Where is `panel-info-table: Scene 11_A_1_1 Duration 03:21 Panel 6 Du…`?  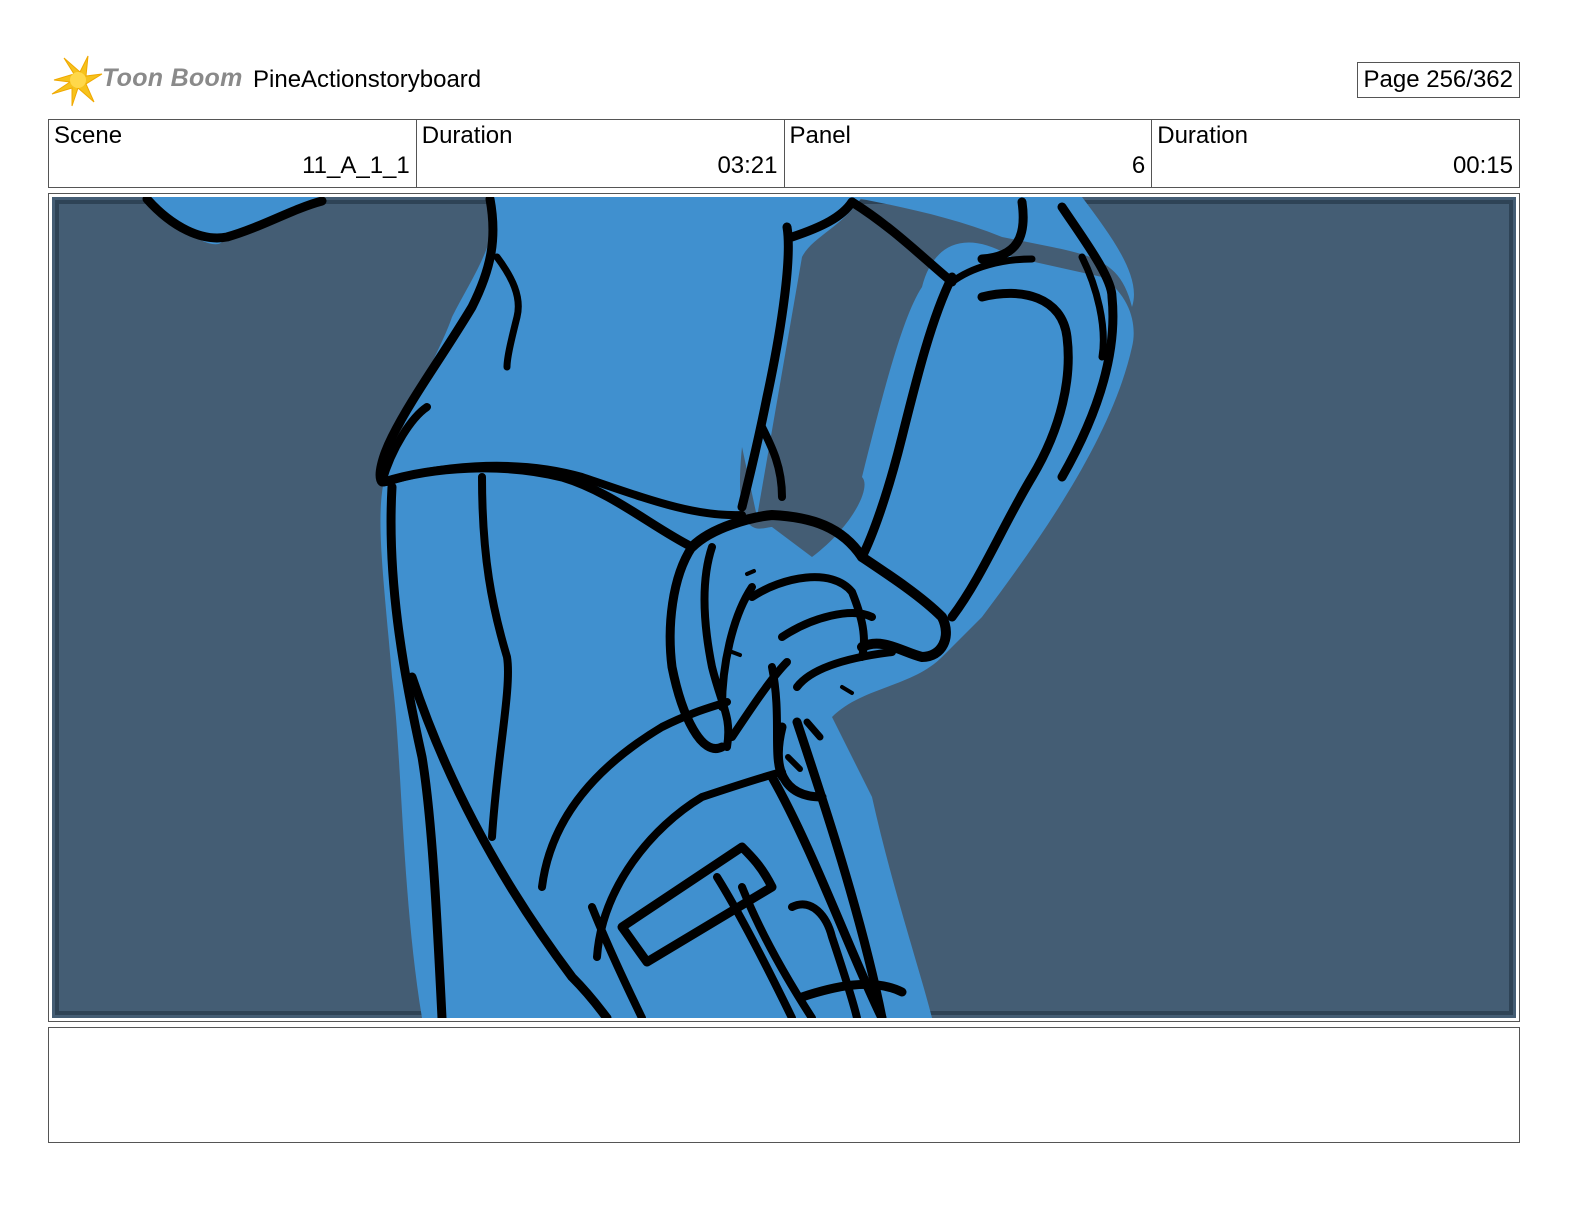 panel-info-table: Scene 11_A_1_1 Duration 03:21 Panel 6 Du… is located at coordinates (784, 153).